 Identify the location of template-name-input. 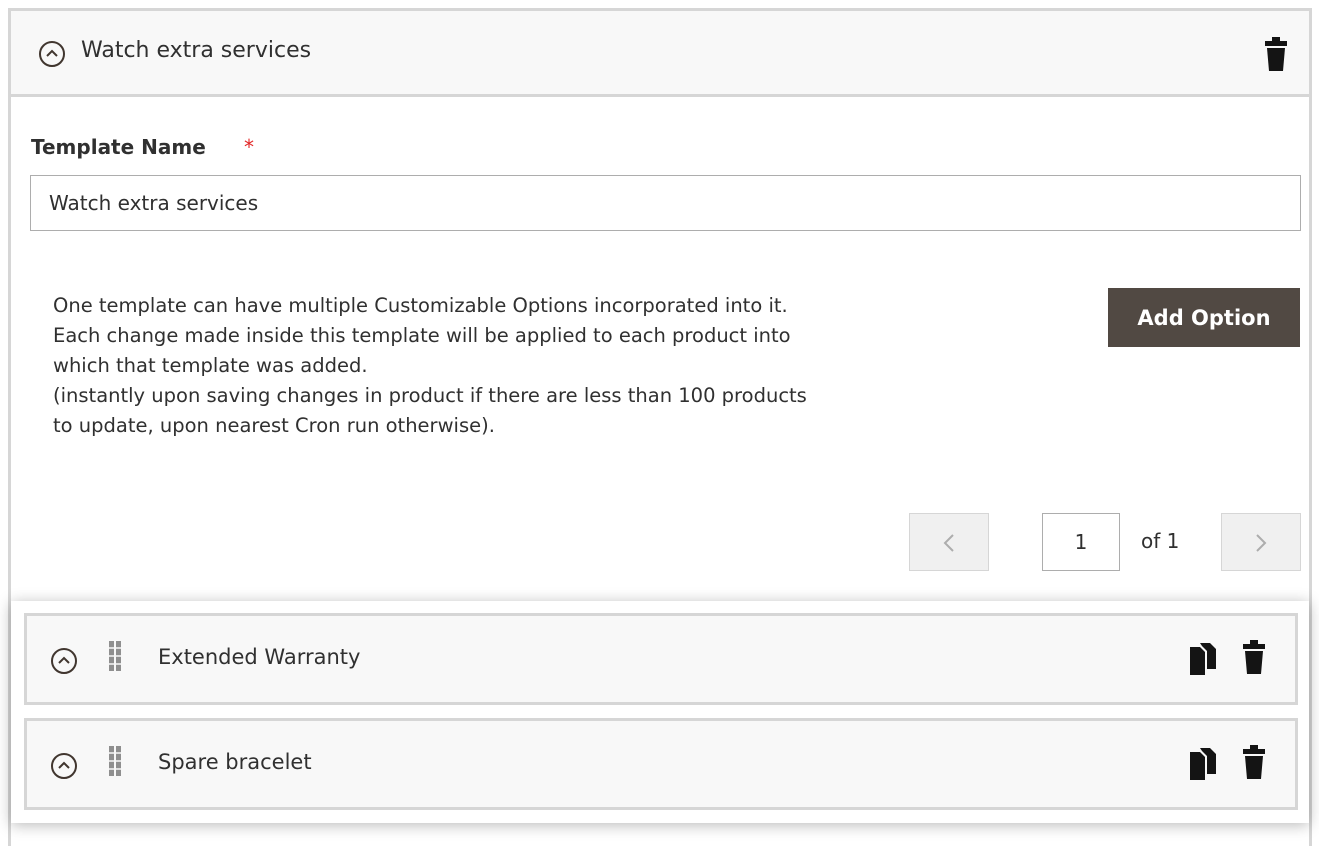
(665, 203).